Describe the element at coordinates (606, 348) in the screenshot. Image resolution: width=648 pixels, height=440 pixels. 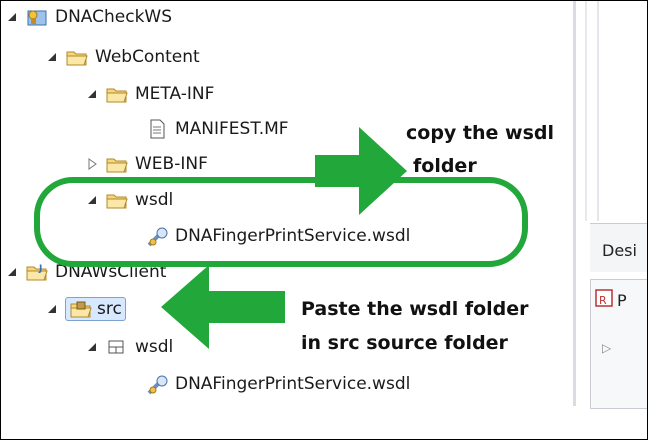
I see `view-expand-icon: ▷` at that location.